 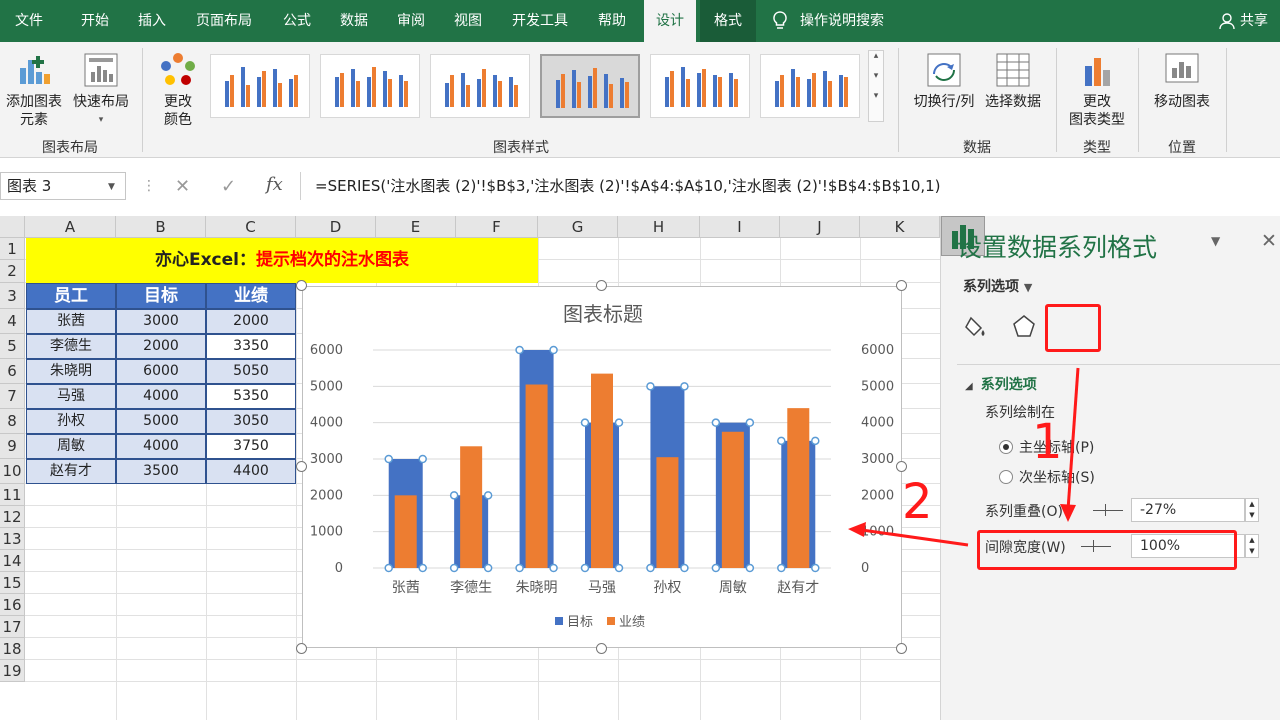 I want to click on table-cell: 周敏, so click(x=71, y=446).